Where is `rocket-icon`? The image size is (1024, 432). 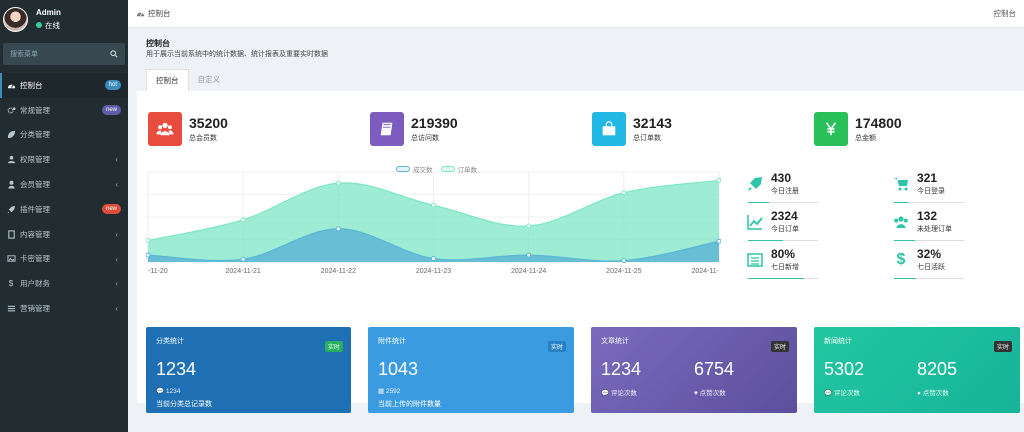 rocket-icon is located at coordinates (755, 184).